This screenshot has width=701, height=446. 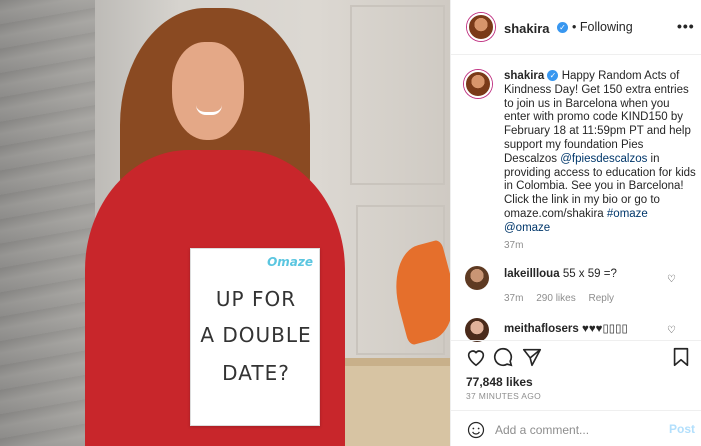 What do you see at coordinates (513, 245) in the screenshot?
I see `caption-time: 37m` at bounding box center [513, 245].